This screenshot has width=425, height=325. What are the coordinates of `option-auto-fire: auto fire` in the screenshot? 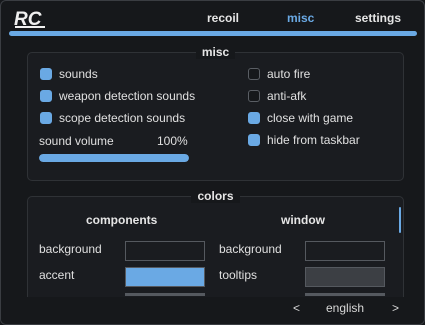 It's located at (279, 74).